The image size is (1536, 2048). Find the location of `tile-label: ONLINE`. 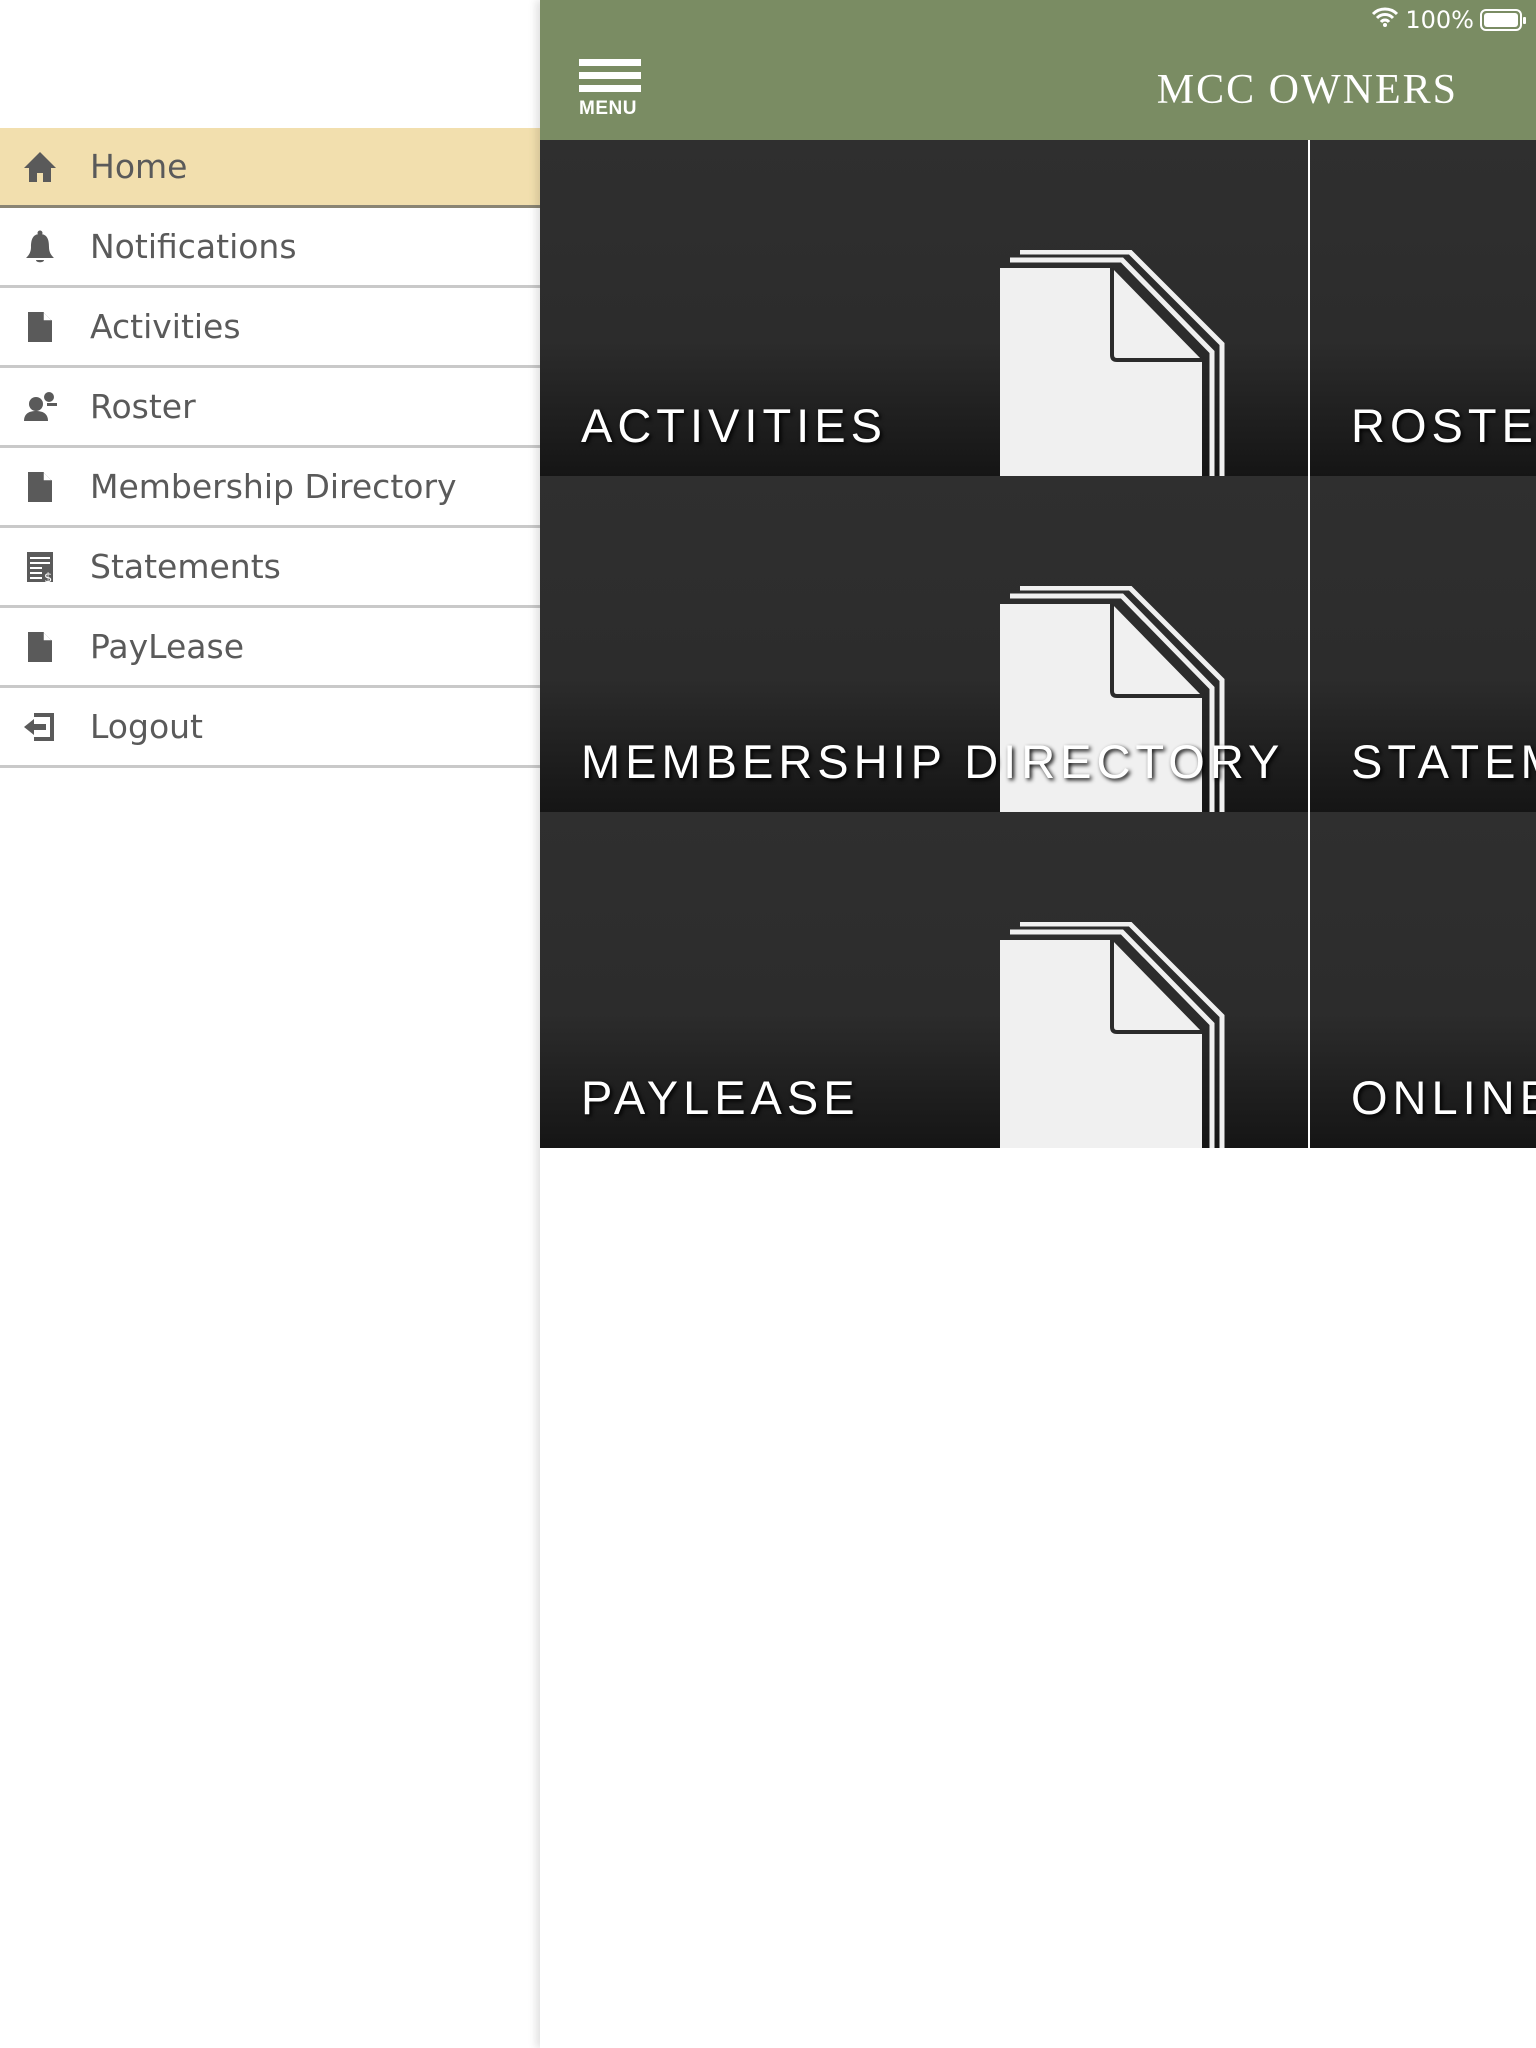

tile-label: ONLINE is located at coordinates (1443, 1097).